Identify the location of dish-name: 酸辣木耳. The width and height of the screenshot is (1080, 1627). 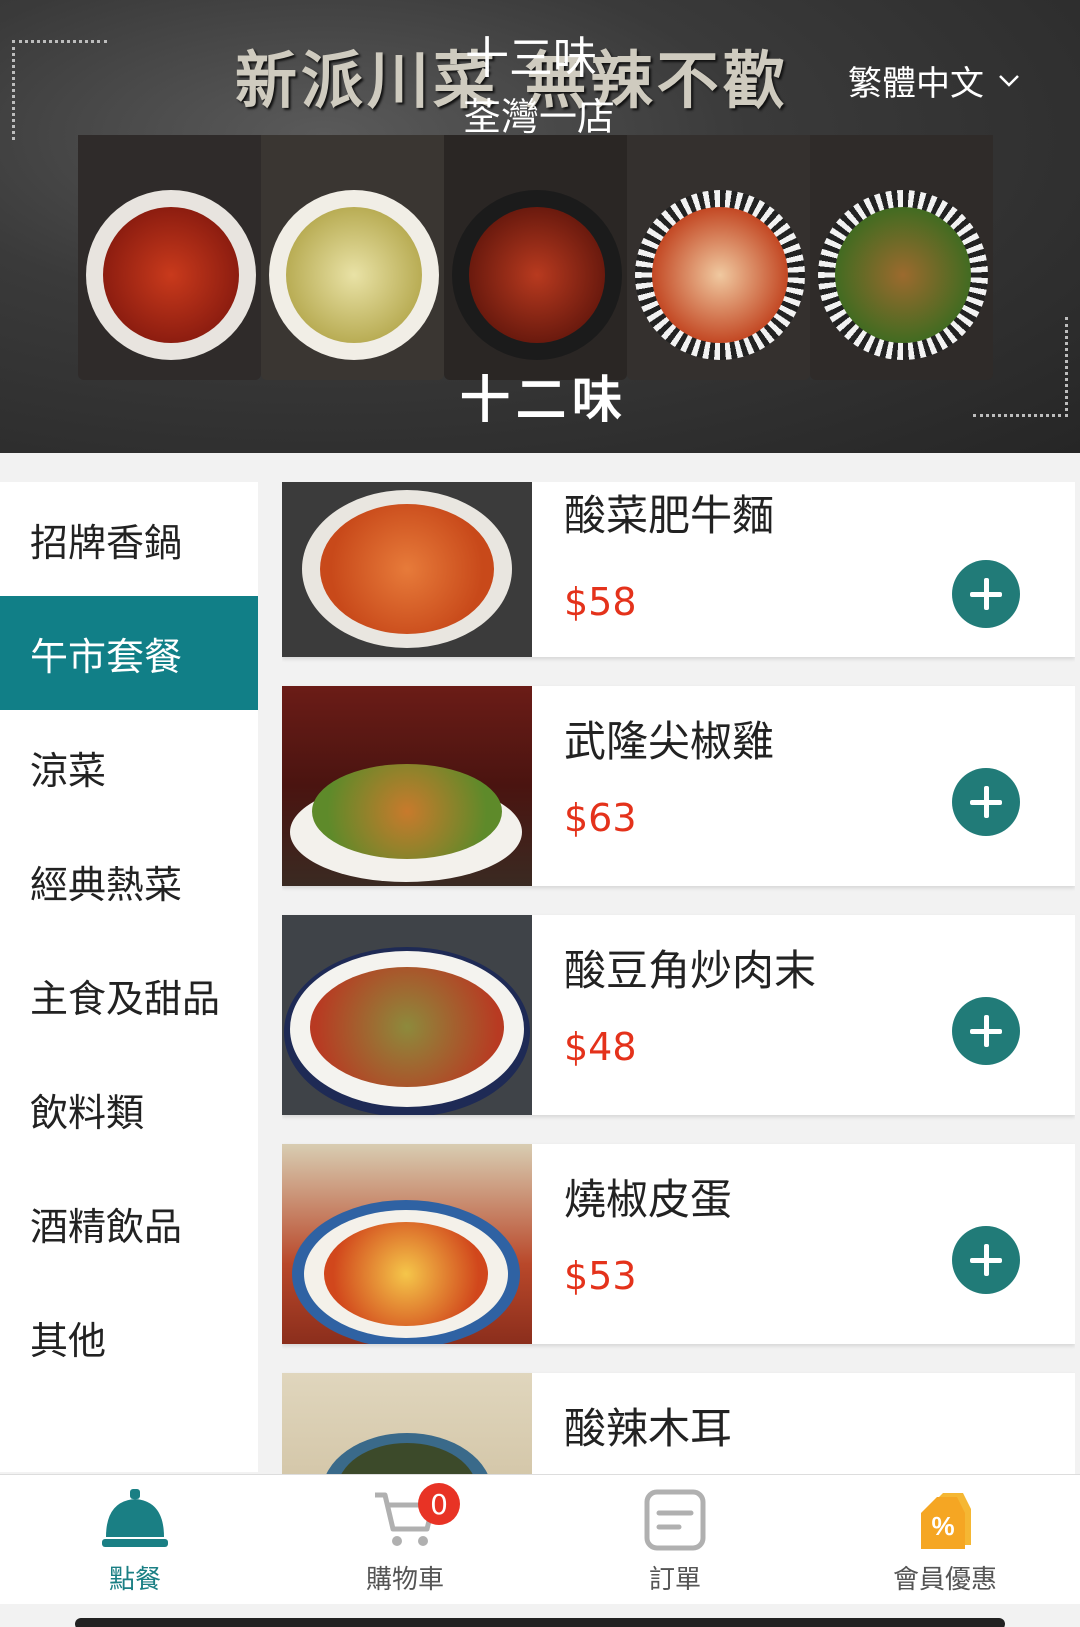
(648, 1428).